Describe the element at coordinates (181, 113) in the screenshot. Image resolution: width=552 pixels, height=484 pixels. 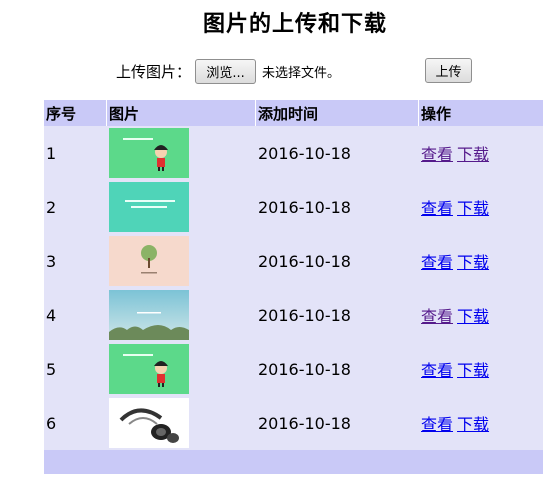
I see `header-image: 图片` at that location.